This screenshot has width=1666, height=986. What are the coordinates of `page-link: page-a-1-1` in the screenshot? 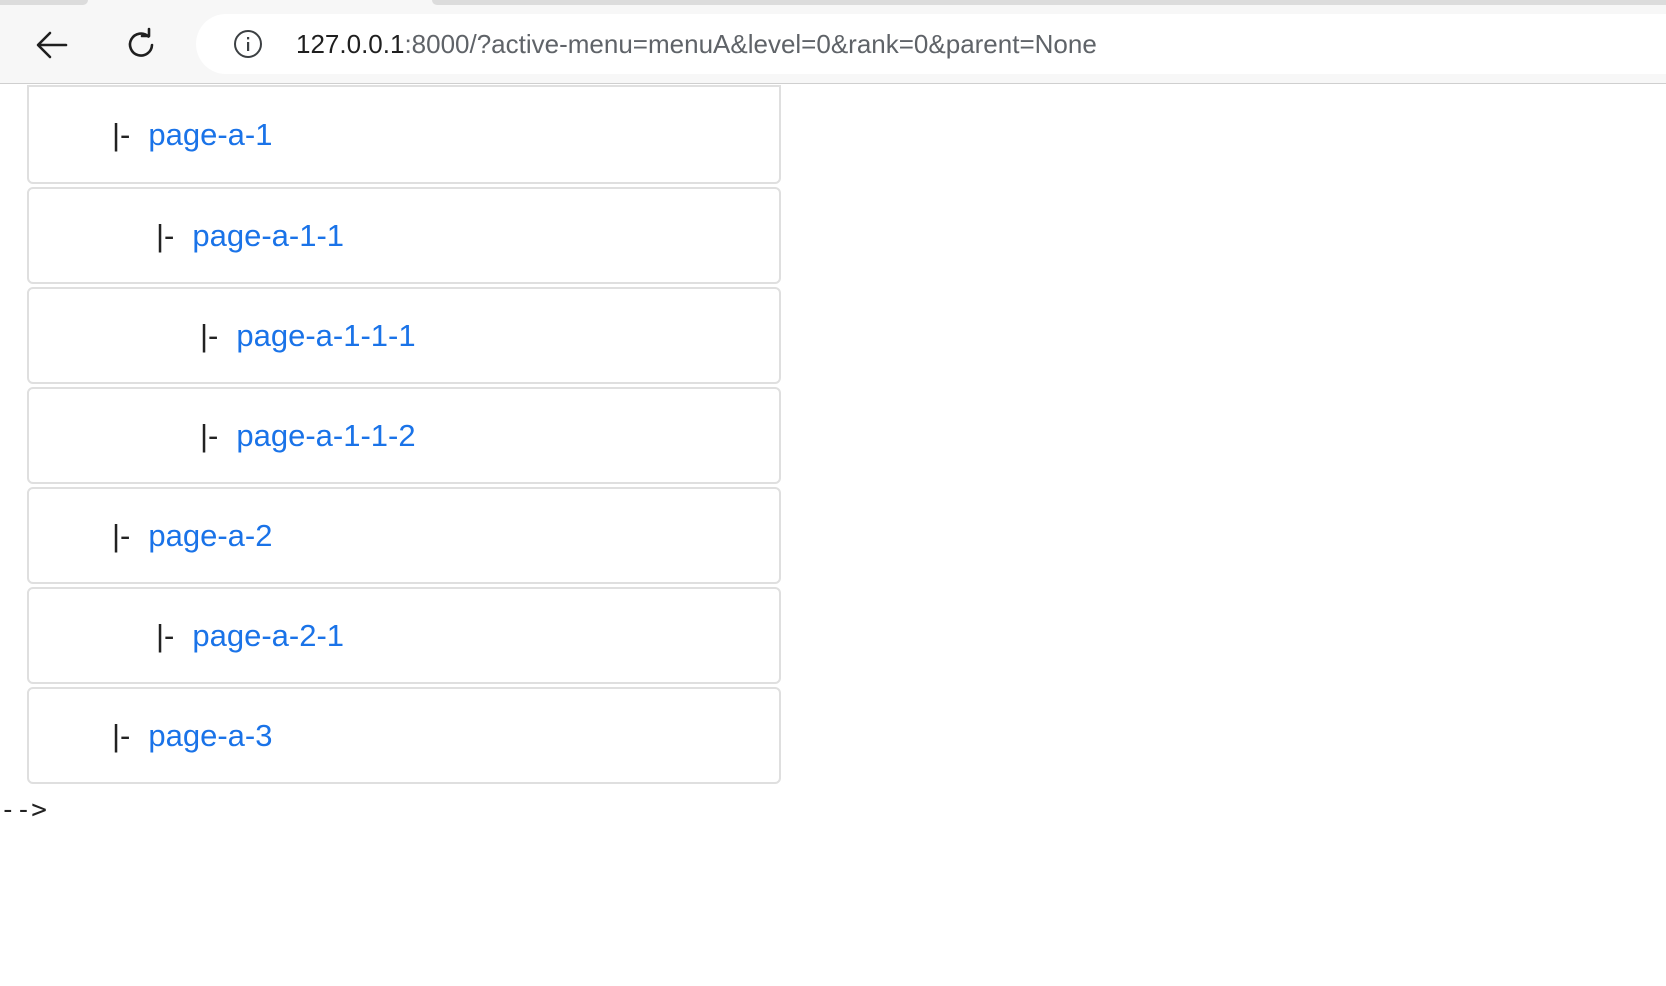 It's located at (268, 236).